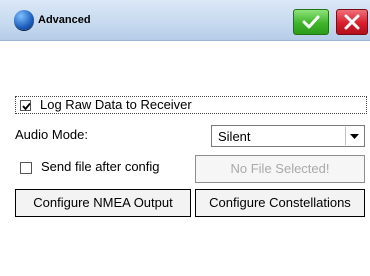 Image resolution: width=370 pixels, height=276 pixels. What do you see at coordinates (280, 169) in the screenshot?
I see `no-file-selected-button: No File Selected!` at bounding box center [280, 169].